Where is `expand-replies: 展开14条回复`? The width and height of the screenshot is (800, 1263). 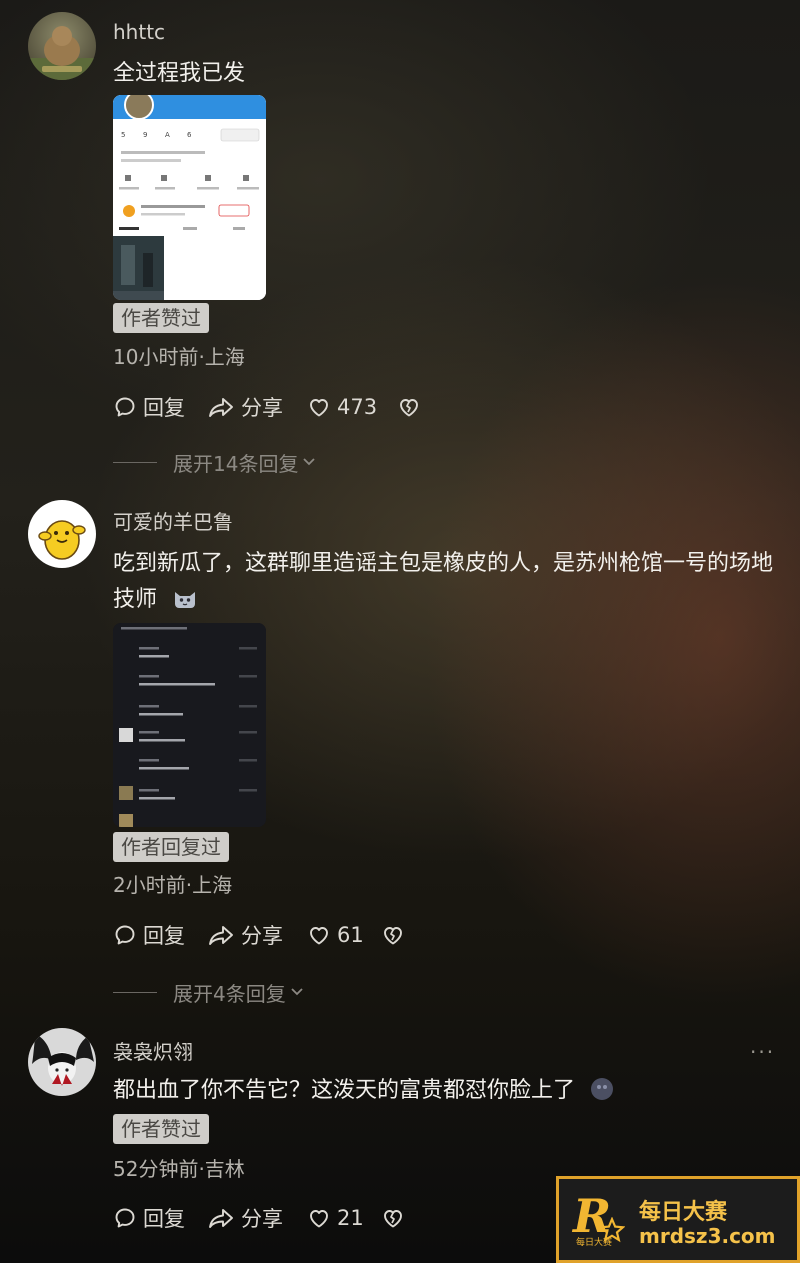
expand-replies: 展开14条回复 is located at coordinates (215, 462).